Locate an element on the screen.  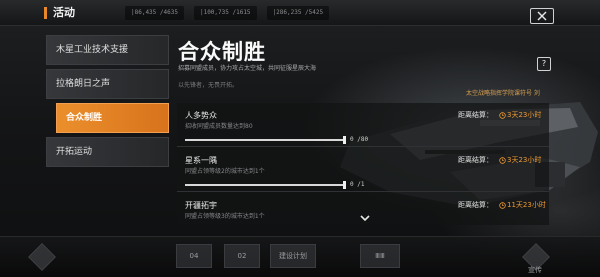
countdown-value: 11天23小时 is located at coordinates (526, 205).